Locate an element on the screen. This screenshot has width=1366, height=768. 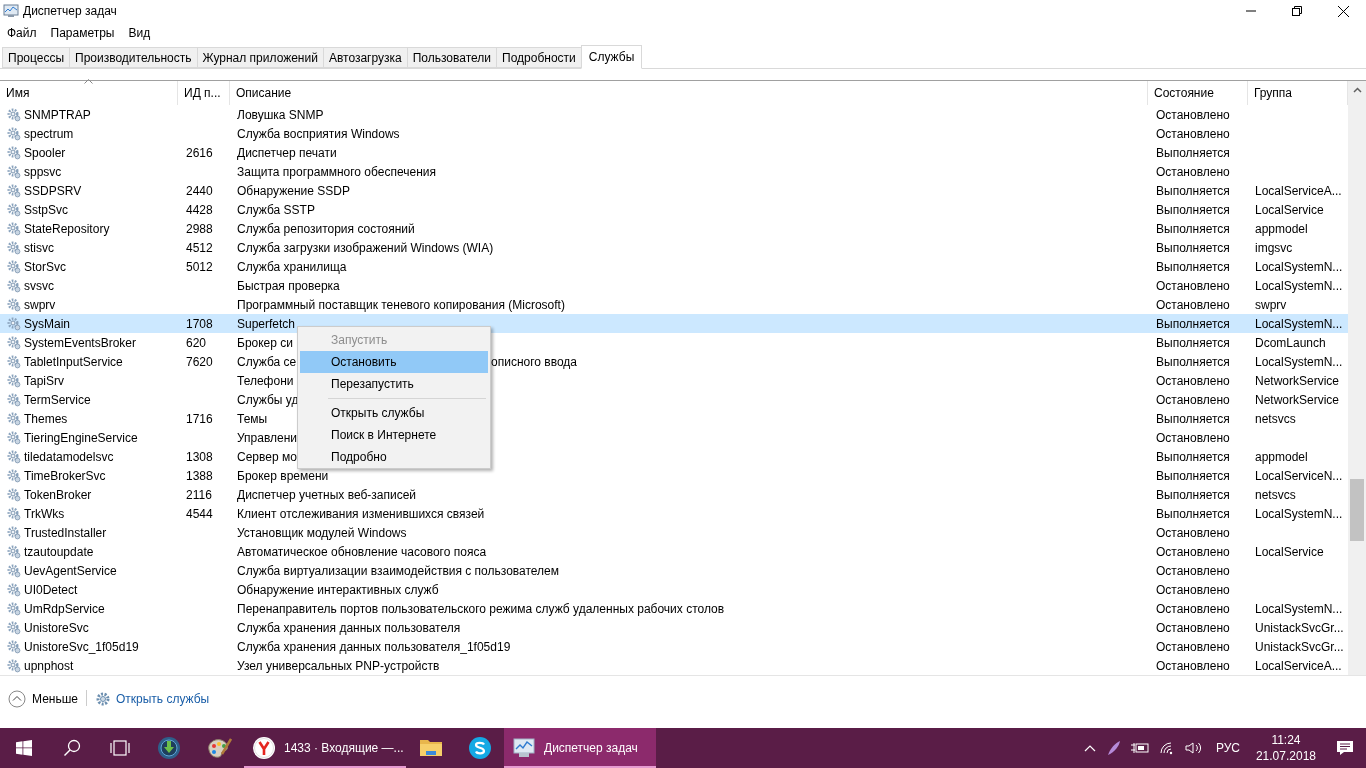
table-cell: SstpSvc is located at coordinates (46, 209).